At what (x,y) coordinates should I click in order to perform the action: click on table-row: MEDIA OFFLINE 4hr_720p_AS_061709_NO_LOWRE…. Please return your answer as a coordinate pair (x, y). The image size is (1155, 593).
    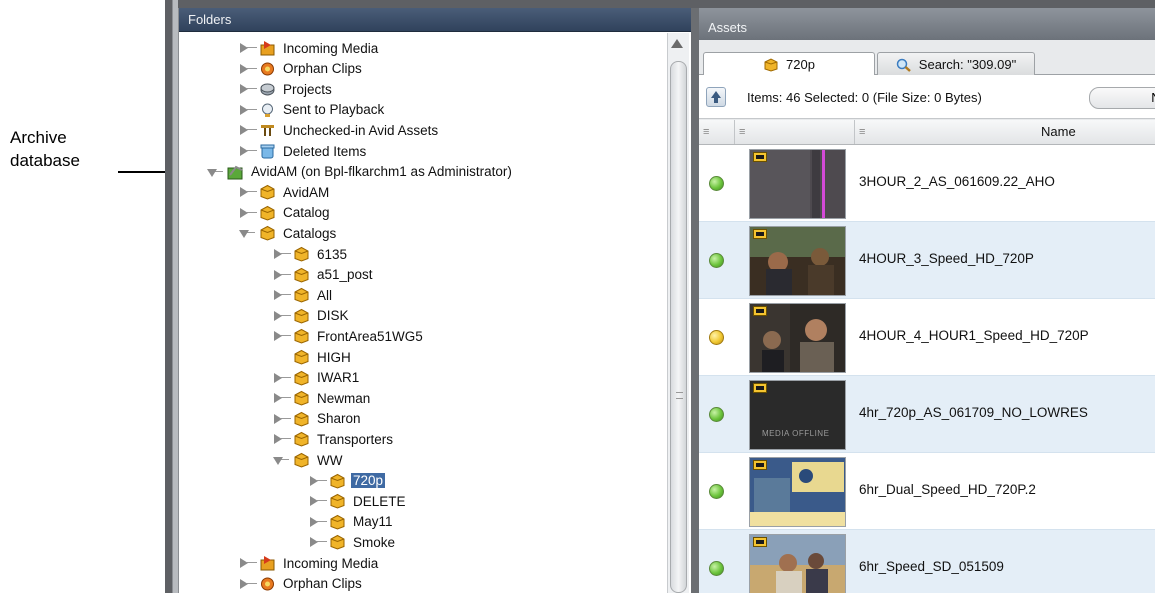
    Looking at the image, I should click on (927, 414).